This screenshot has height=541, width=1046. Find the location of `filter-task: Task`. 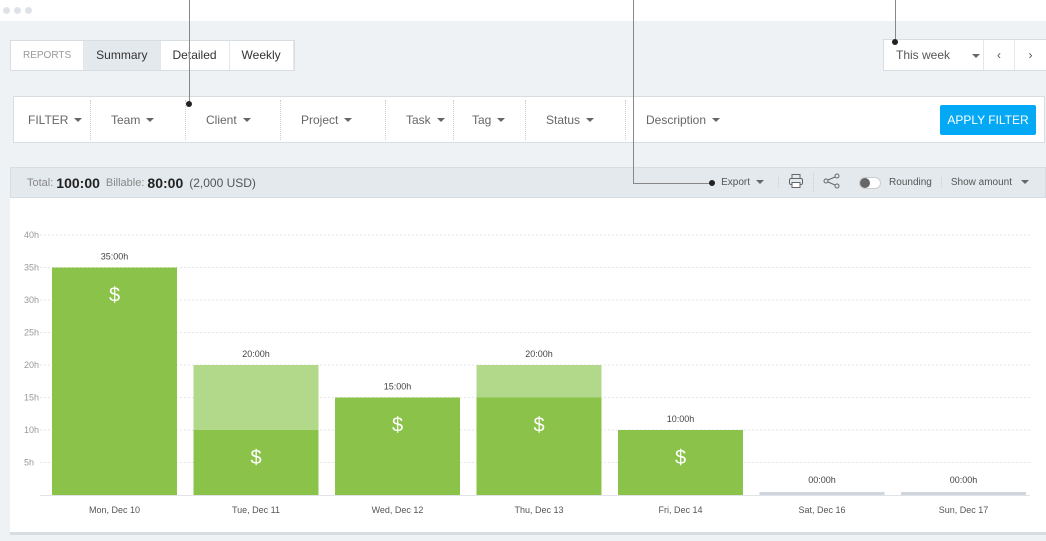

filter-task: Task is located at coordinates (420, 119).